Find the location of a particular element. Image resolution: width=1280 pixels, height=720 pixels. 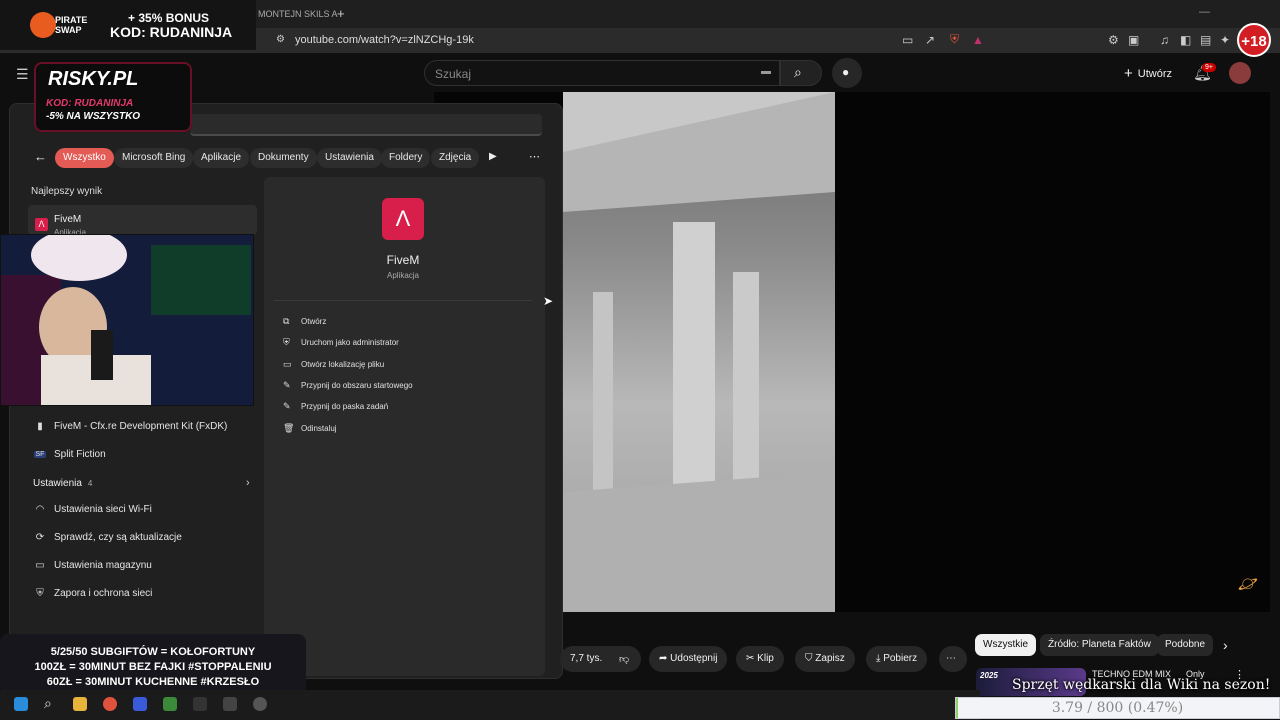

cast-icon: ▭ is located at coordinates (907, 40).